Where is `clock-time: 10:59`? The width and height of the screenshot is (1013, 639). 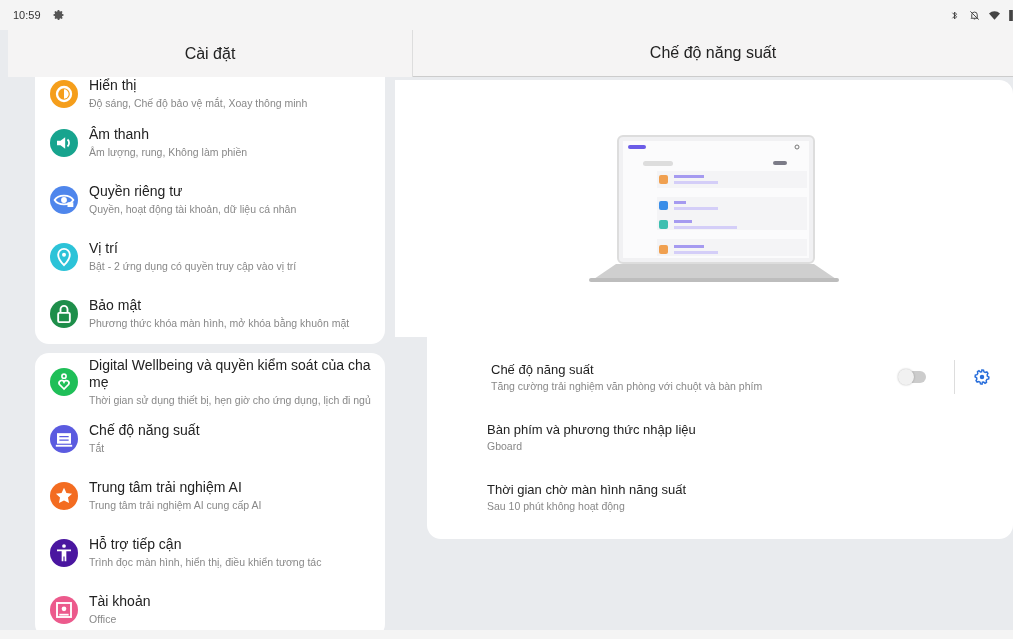
clock-time: 10:59 is located at coordinates (27, 15).